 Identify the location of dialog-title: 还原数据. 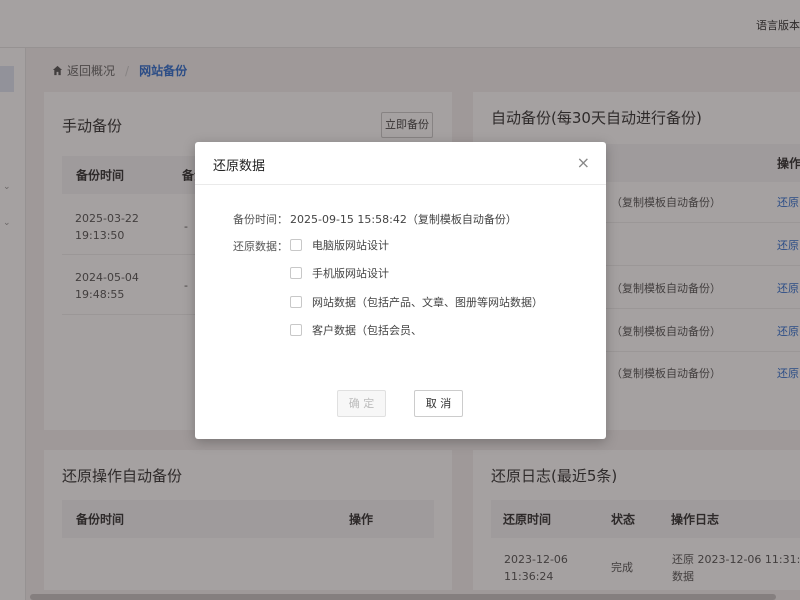
(239, 166).